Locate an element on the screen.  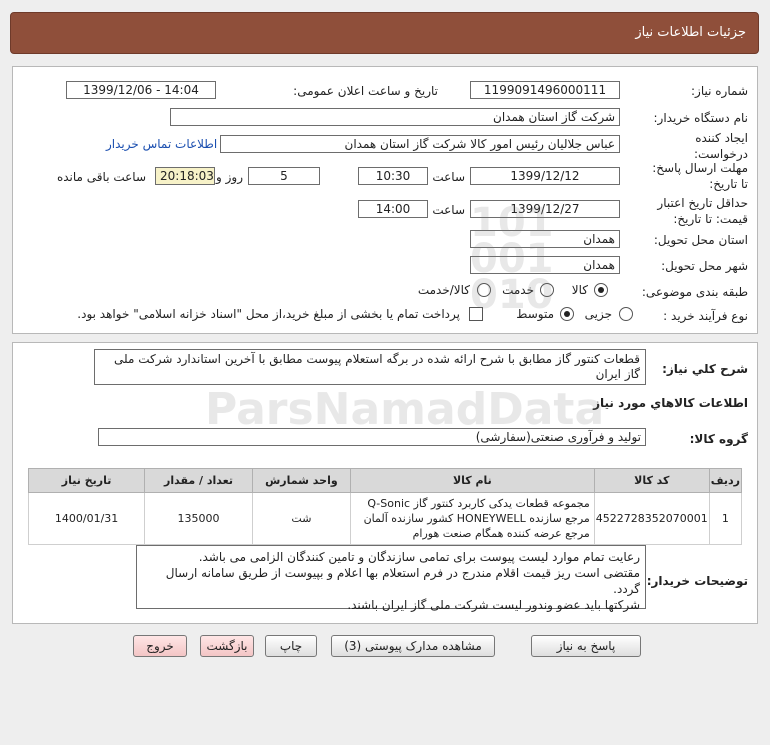
process-option-minor: جزیی is located at coordinates (598, 314).